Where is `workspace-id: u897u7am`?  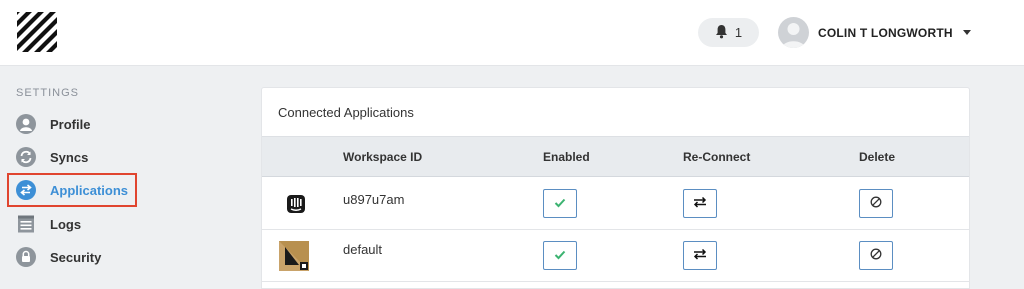 workspace-id: u897u7am is located at coordinates (374, 199).